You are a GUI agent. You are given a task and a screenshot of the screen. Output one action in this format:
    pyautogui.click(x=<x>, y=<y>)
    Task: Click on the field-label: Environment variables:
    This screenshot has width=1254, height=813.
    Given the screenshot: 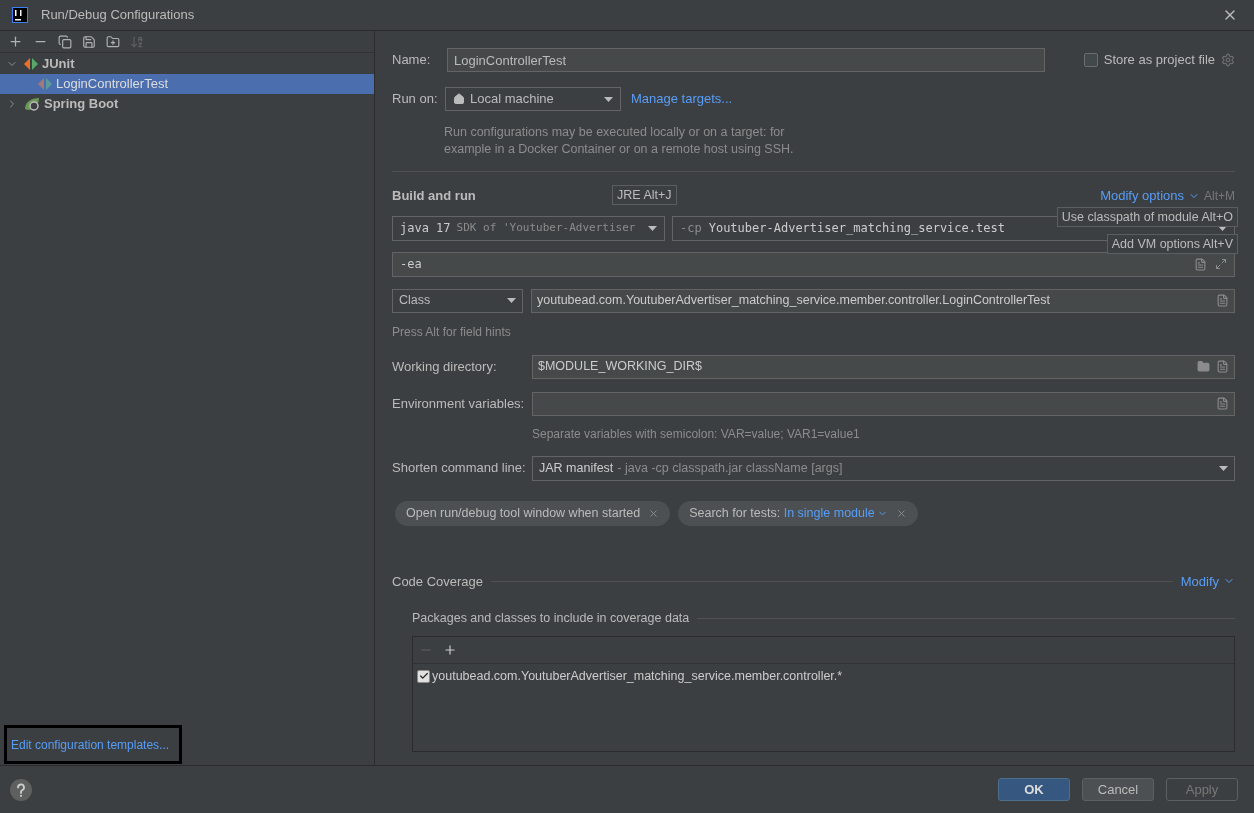 What is the action you would take?
    pyautogui.click(x=459, y=403)
    